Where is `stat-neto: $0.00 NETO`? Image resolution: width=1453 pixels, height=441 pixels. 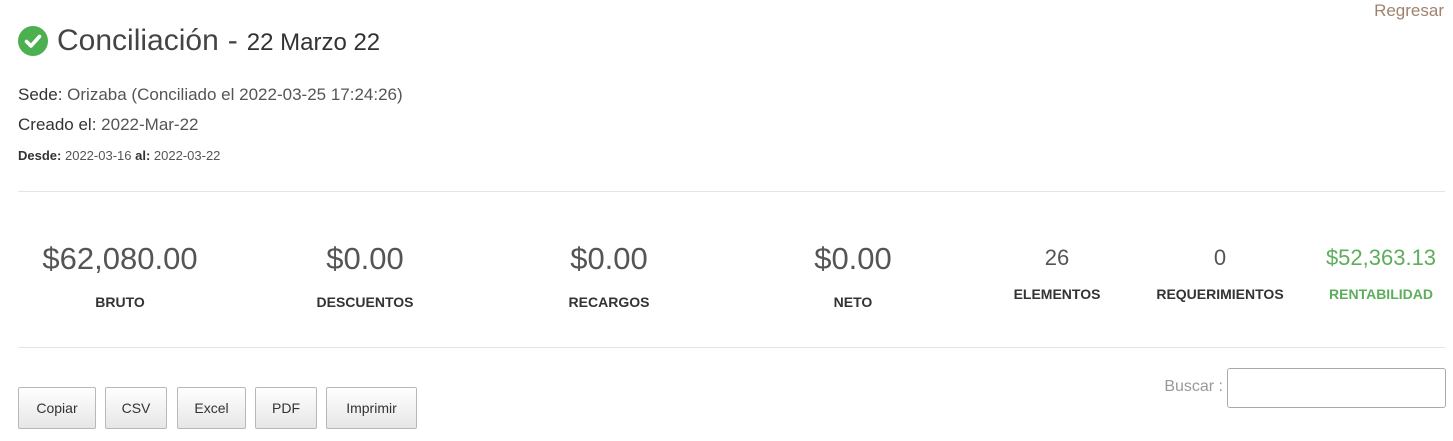
stat-neto: $0.00 NETO is located at coordinates (853, 275).